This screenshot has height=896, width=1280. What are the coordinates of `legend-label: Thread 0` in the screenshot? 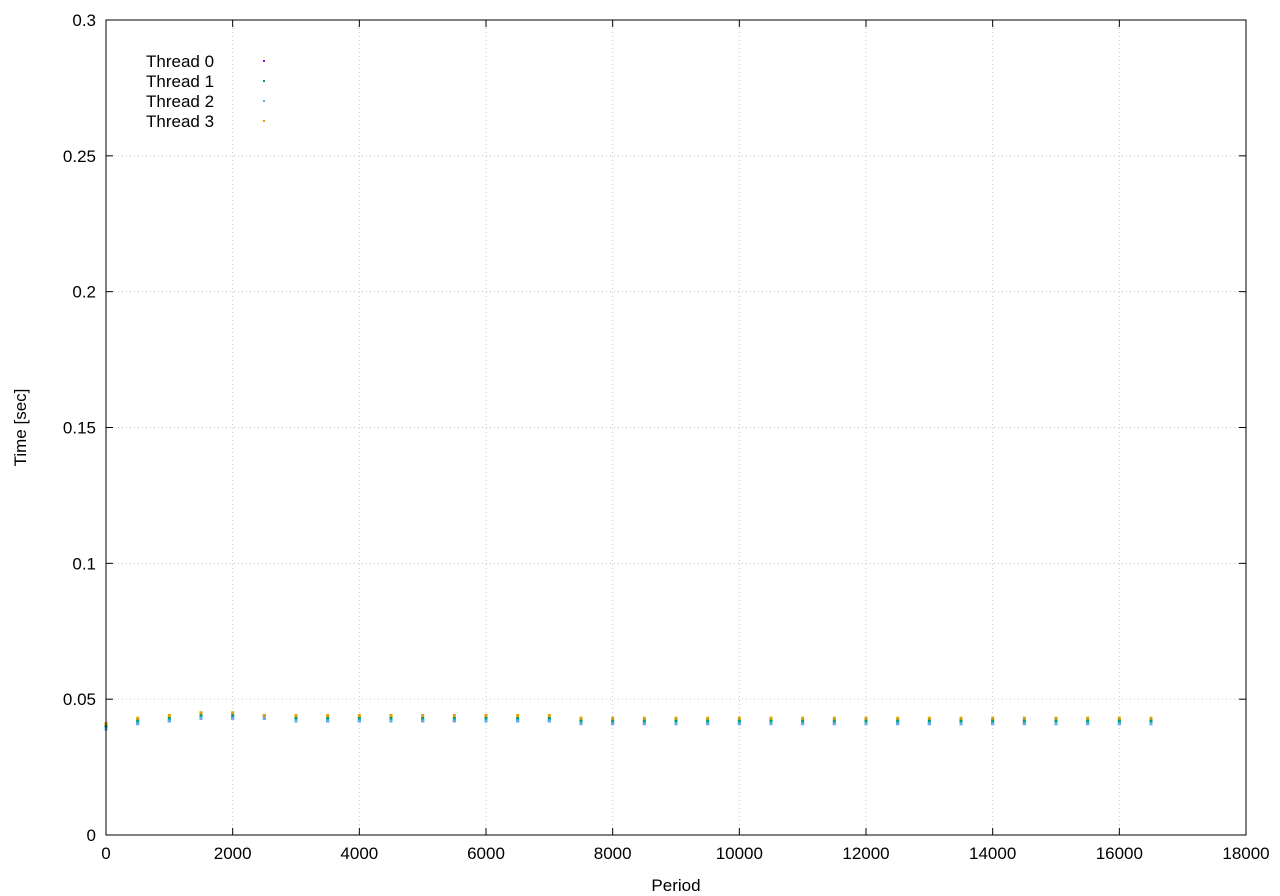 It's located at (180, 61).